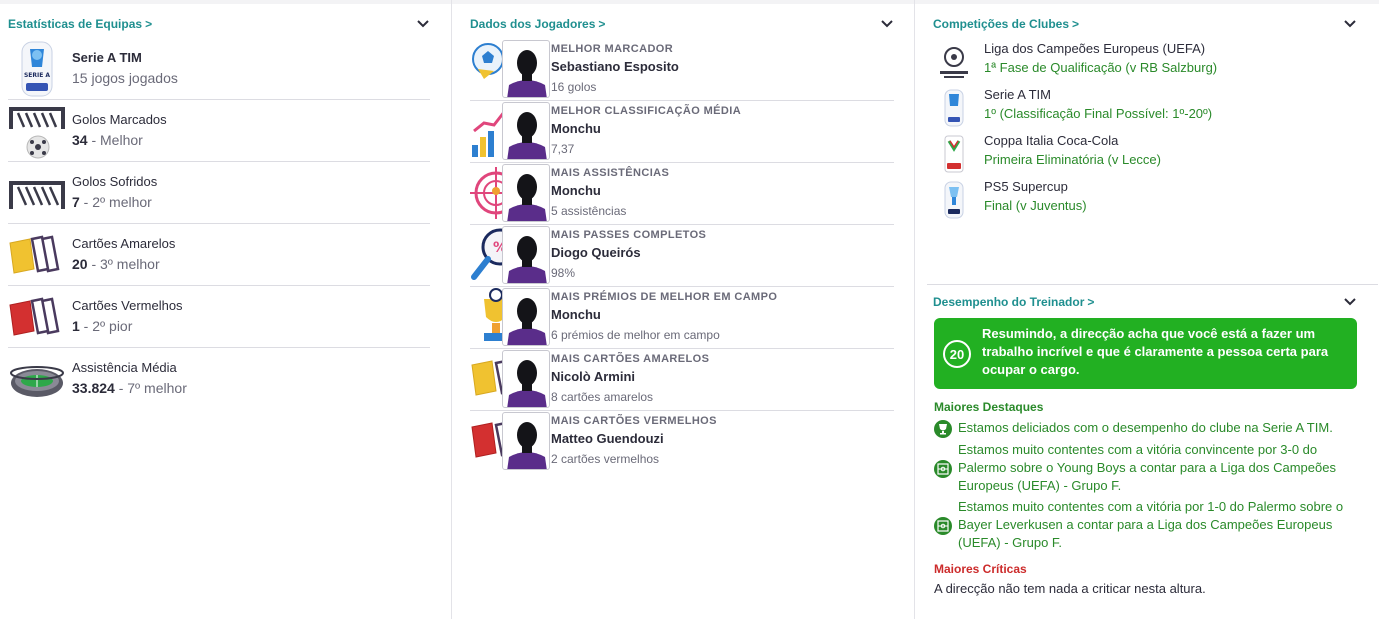  What do you see at coordinates (116, 264) in the screenshot?
I see `team-stat-value: 20 - 3º melhor` at bounding box center [116, 264].